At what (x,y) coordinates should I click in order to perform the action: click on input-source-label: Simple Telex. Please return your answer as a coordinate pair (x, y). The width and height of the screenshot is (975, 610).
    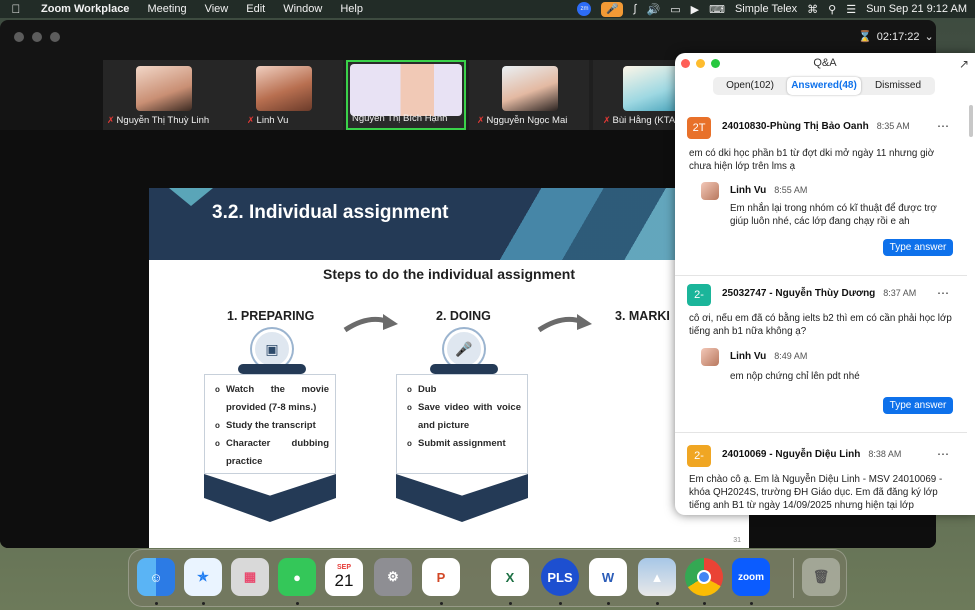
    Looking at the image, I should click on (766, 9).